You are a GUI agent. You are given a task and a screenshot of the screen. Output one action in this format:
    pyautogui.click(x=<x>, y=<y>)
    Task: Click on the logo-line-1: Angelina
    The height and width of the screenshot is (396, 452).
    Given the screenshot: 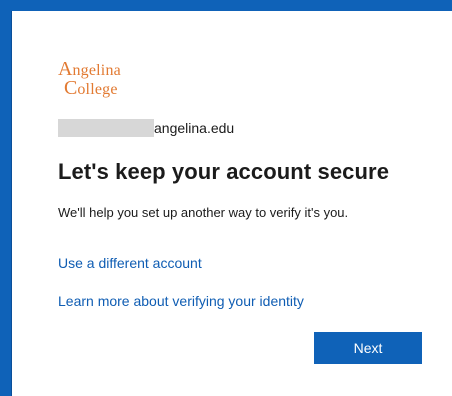 What is the action you would take?
    pyautogui.click(x=89, y=69)
    